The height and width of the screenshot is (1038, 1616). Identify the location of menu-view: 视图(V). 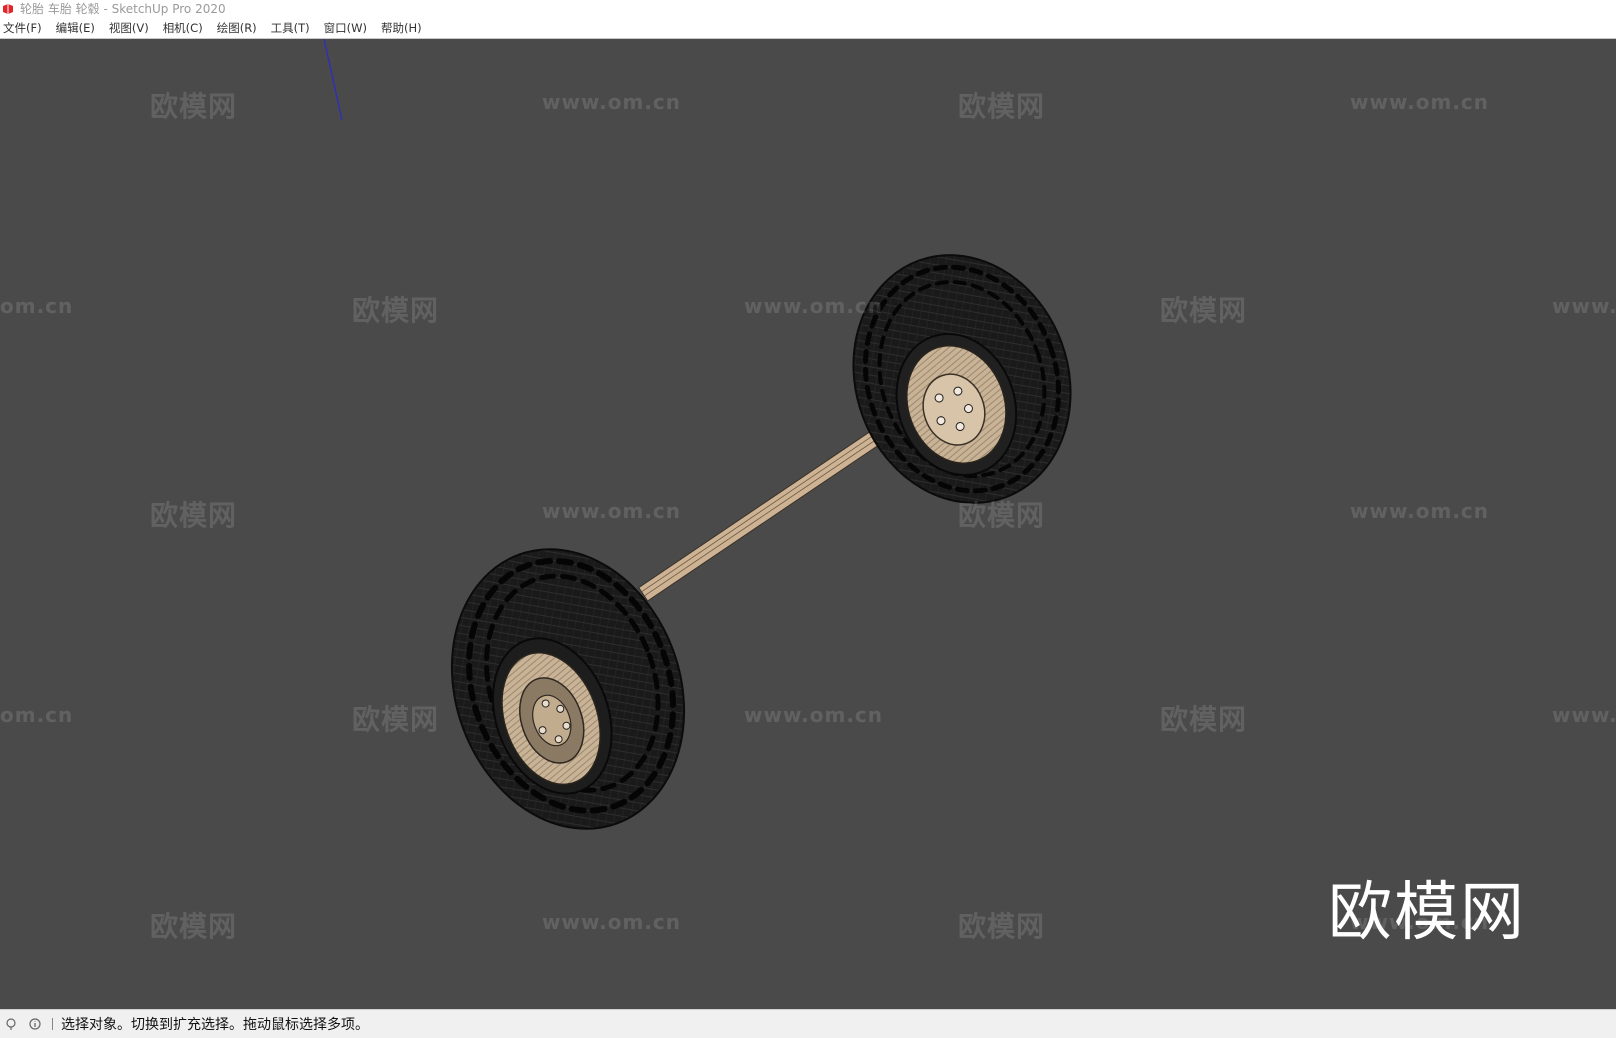
(131, 28).